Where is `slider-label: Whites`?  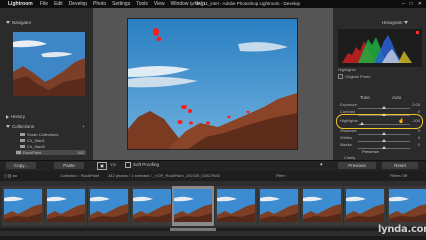
slider-label: Whites is located at coordinates (346, 137).